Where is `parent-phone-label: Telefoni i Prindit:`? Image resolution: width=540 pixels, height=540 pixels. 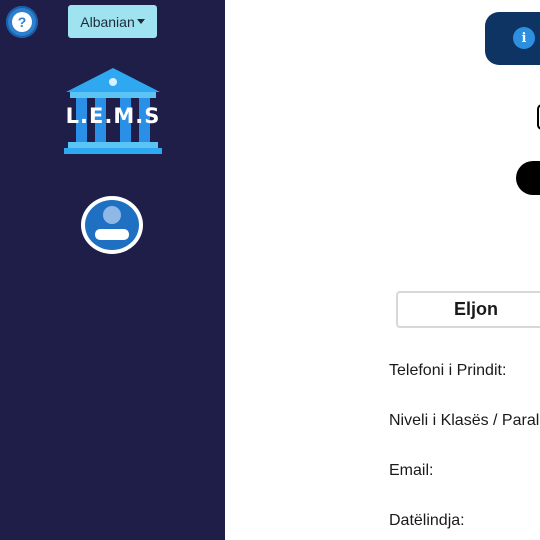
parent-phone-label: Telefoni i Prindit: is located at coordinates (448, 370).